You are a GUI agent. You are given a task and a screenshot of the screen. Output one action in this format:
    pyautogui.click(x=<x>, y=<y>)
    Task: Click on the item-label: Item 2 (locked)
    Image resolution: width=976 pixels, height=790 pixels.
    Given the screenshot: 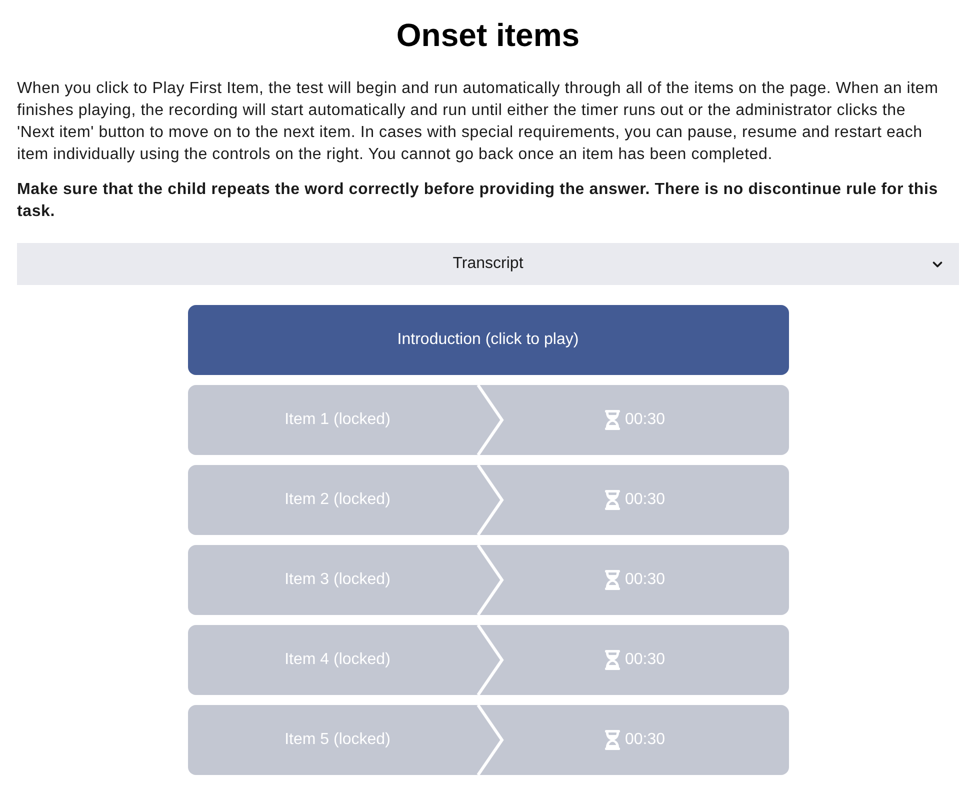 What is the action you would take?
    pyautogui.click(x=337, y=500)
    